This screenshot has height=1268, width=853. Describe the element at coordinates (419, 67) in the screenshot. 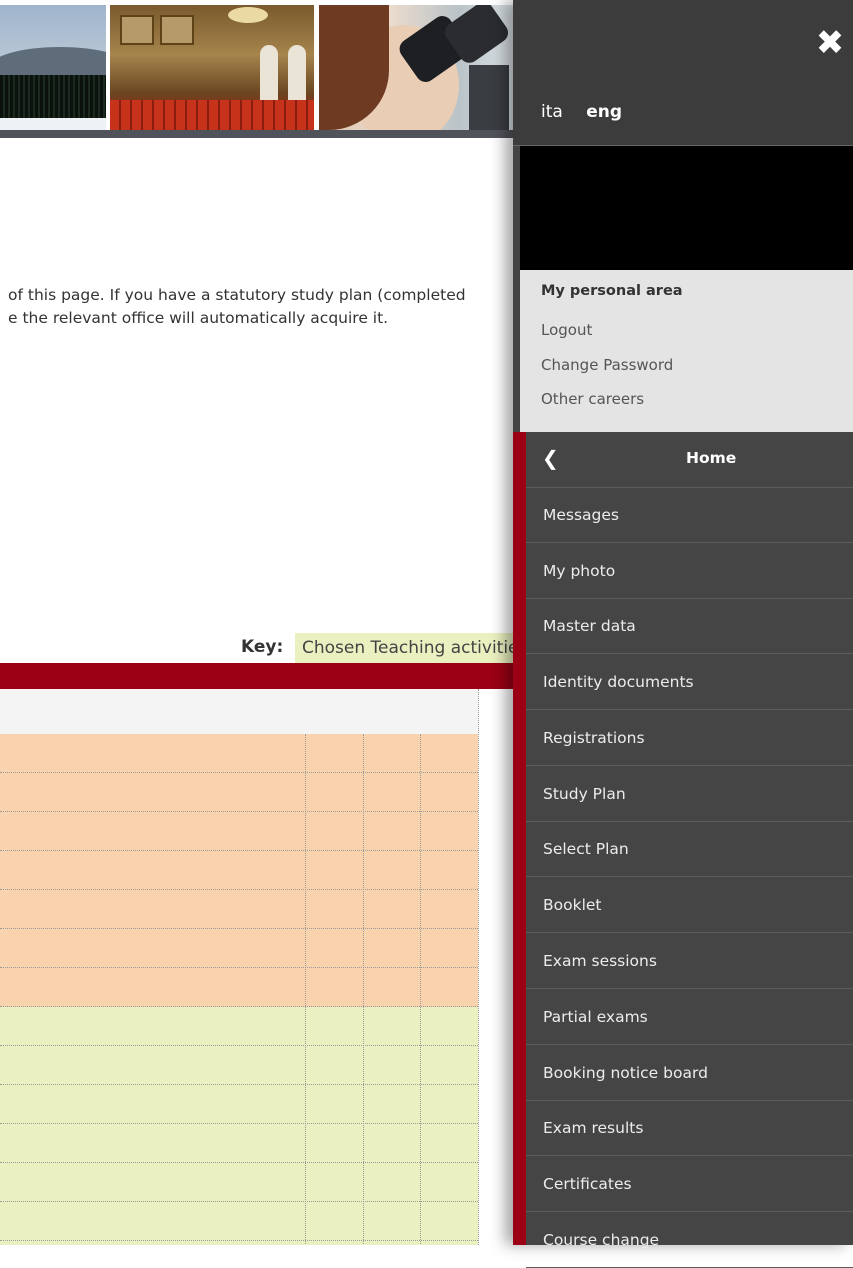

I see `banner-photo-microscope` at that location.